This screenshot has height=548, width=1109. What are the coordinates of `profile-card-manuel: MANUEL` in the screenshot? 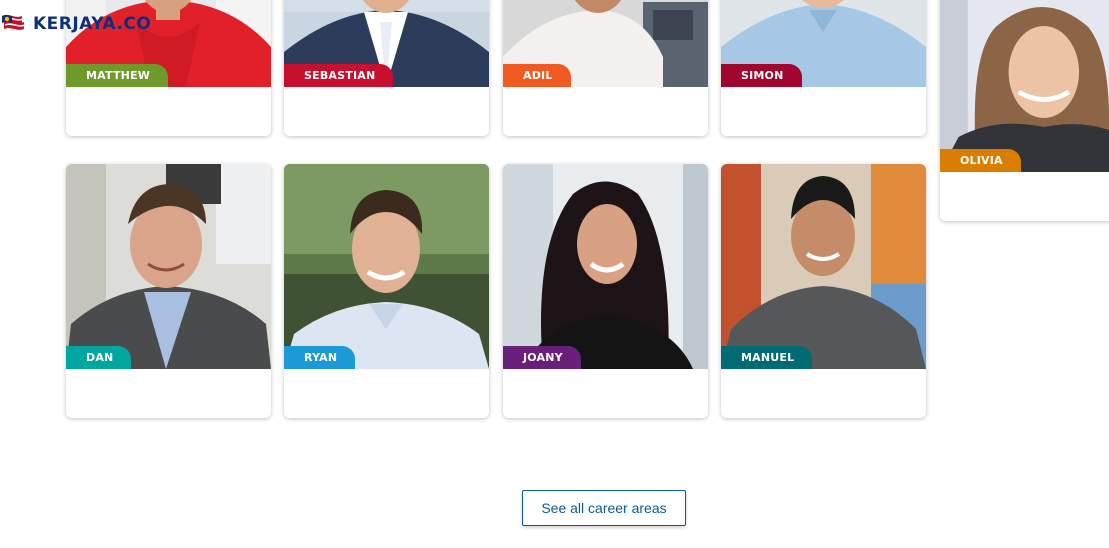 It's located at (823, 291).